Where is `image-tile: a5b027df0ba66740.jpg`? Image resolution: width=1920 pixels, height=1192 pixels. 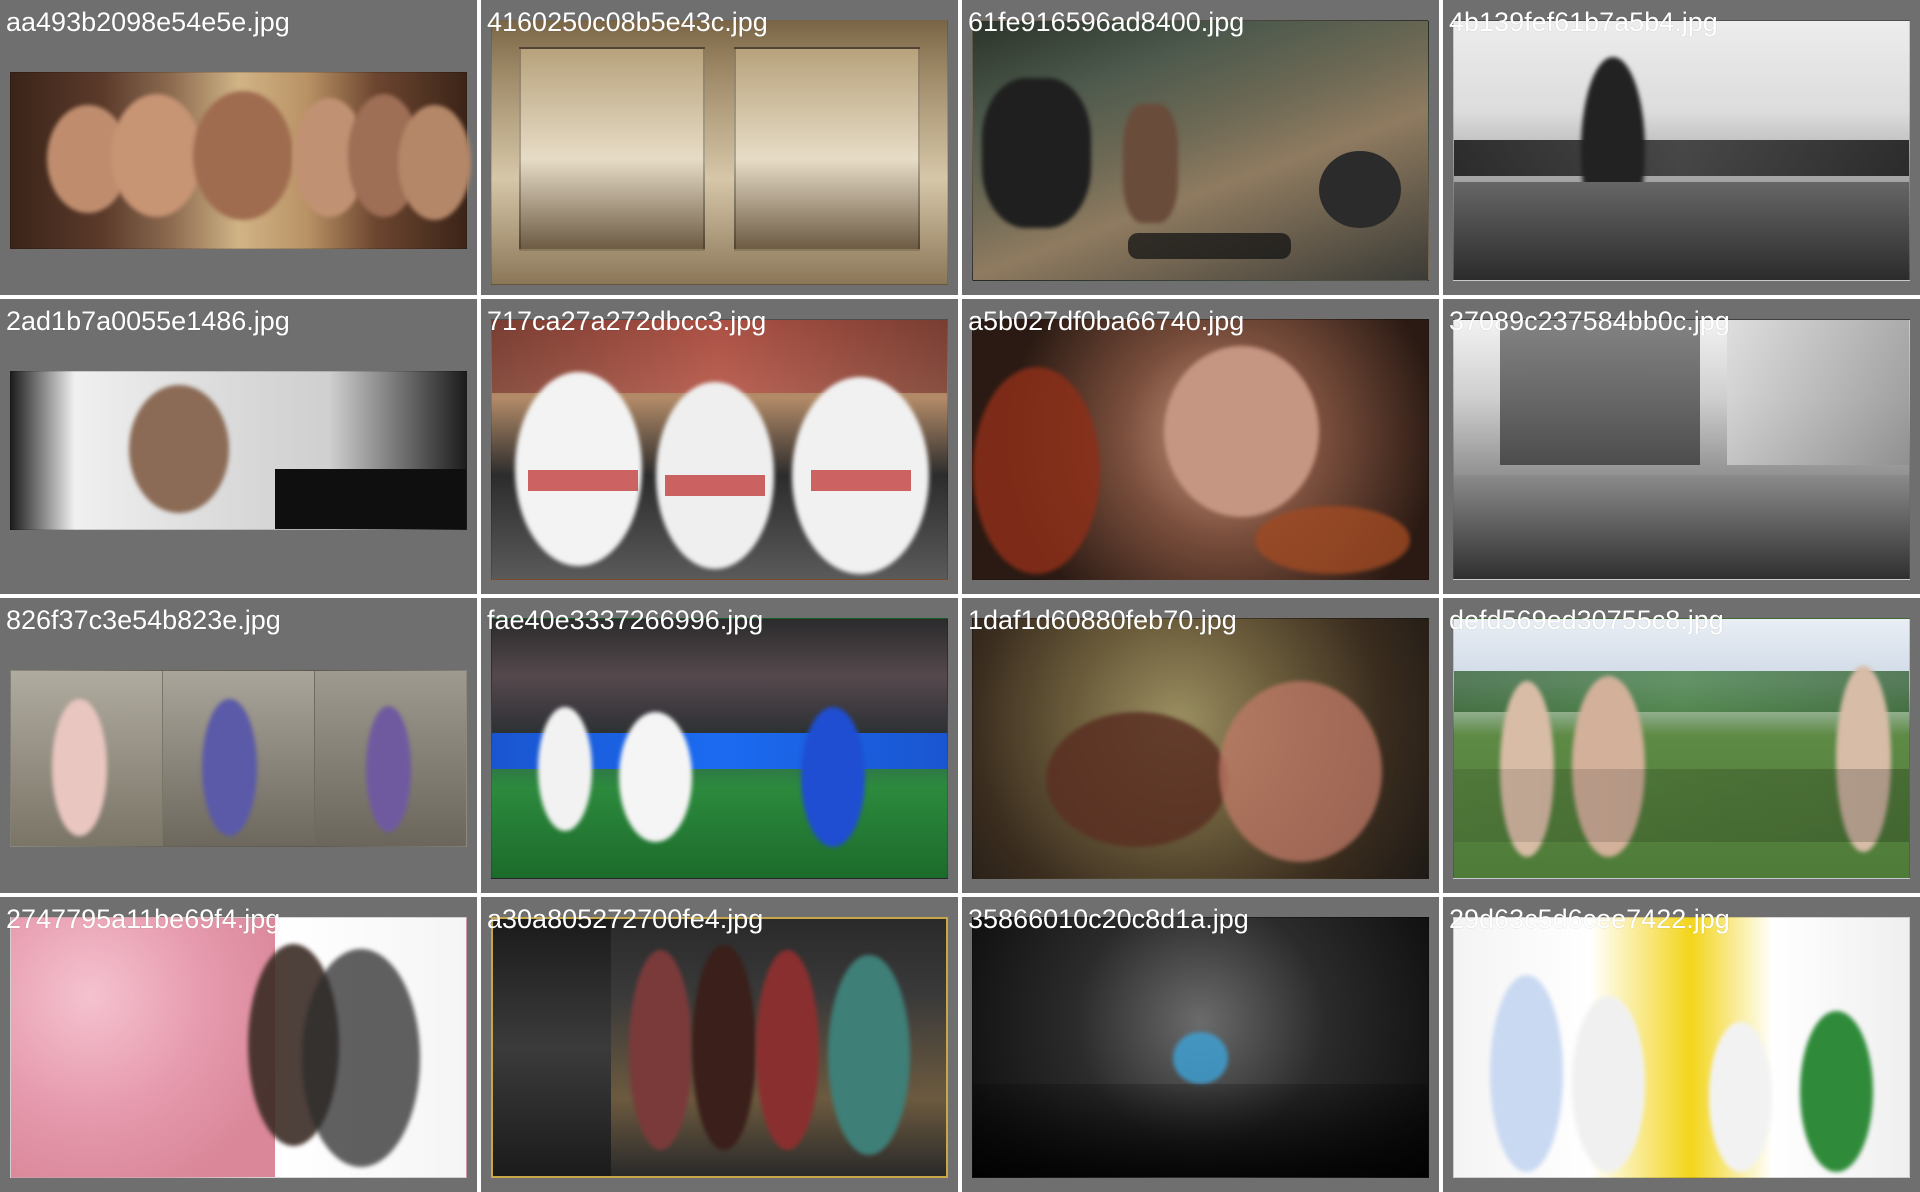 image-tile: a5b027df0ba66740.jpg is located at coordinates (1200, 446).